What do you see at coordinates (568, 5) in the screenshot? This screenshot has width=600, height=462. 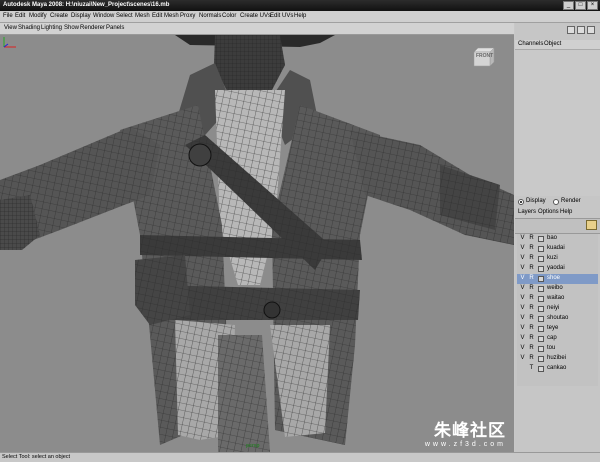 I see `minimize-button: _` at bounding box center [568, 5].